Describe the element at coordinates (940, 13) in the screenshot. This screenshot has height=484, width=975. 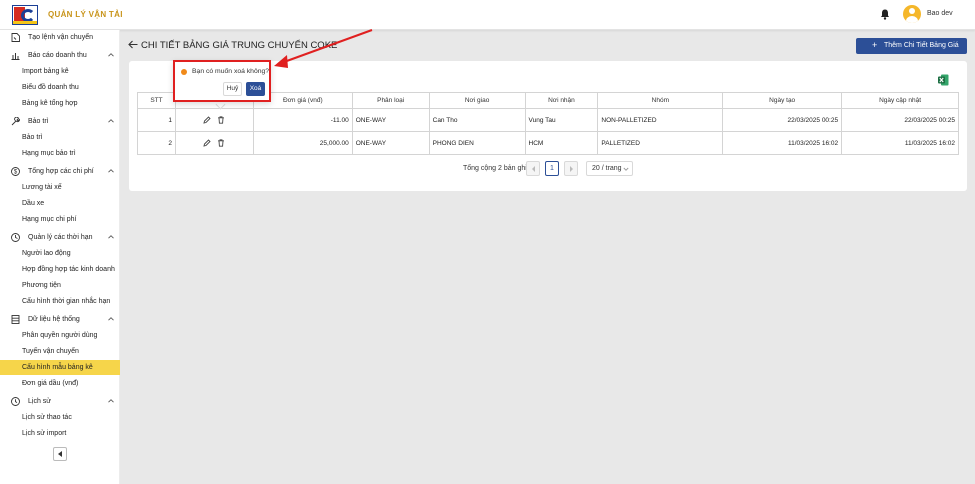
I see `user-name: Bao dev` at that location.